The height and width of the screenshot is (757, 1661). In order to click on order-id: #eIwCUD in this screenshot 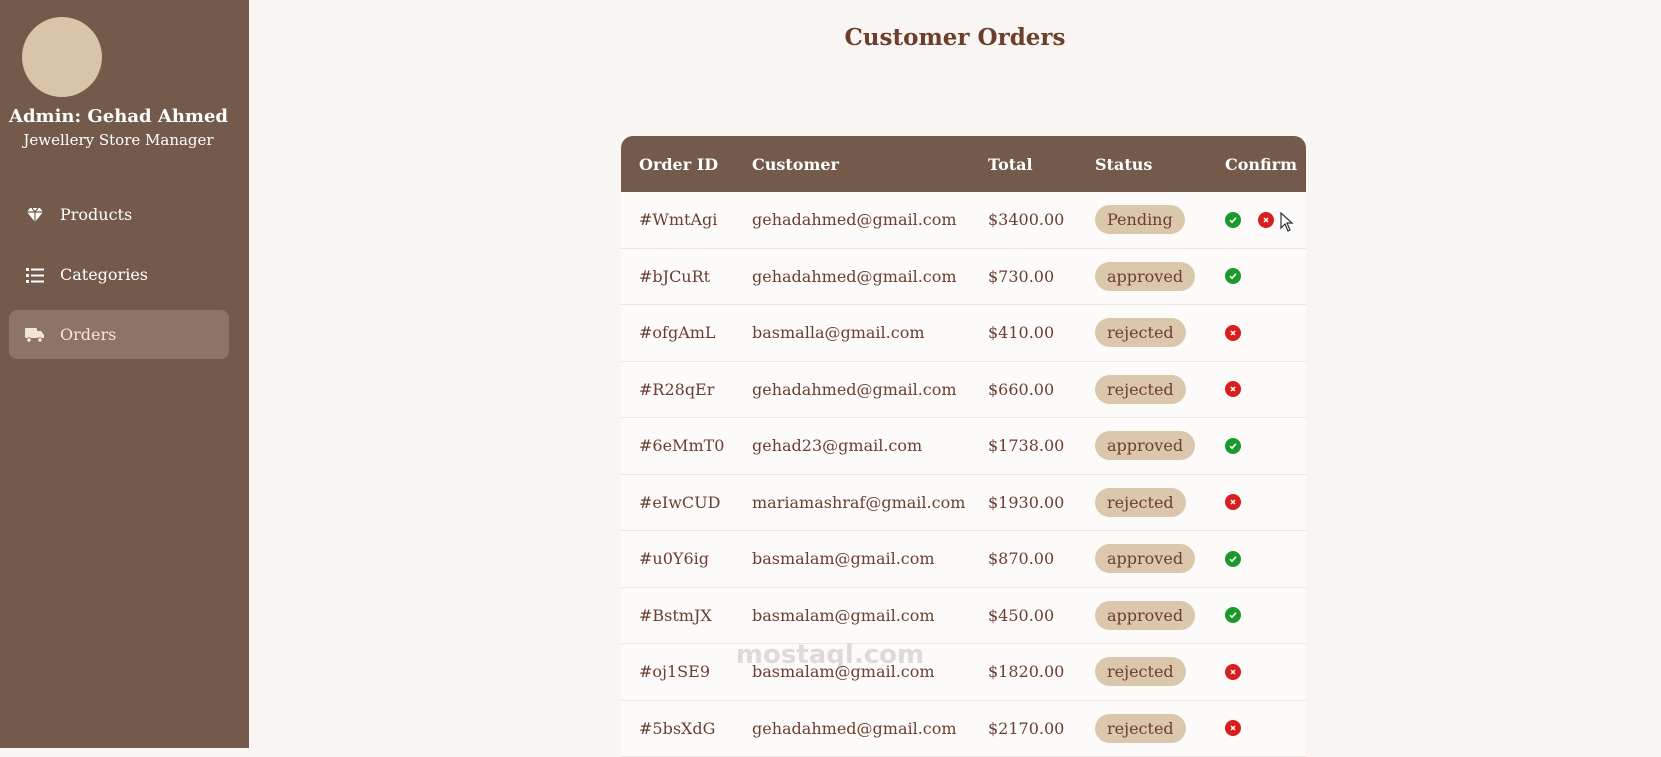, I will do `click(677, 502)`.